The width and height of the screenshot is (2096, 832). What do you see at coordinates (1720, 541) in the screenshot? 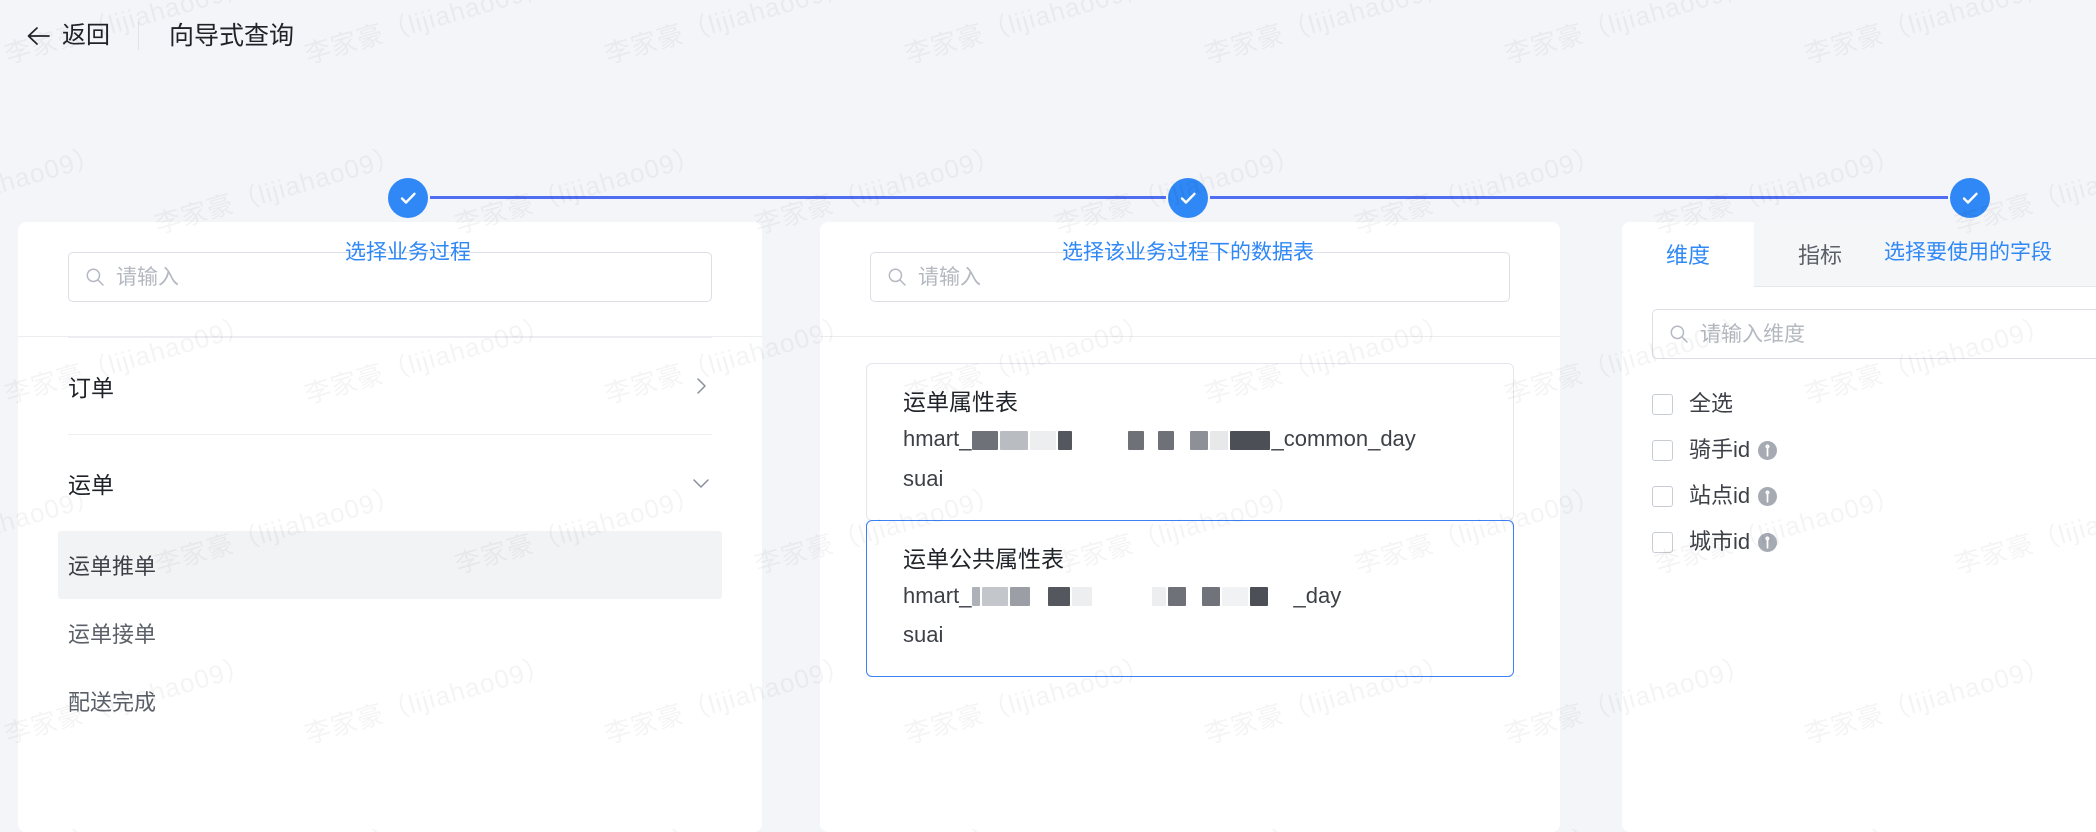
I see `checkbox-label: 城市id` at bounding box center [1720, 541].